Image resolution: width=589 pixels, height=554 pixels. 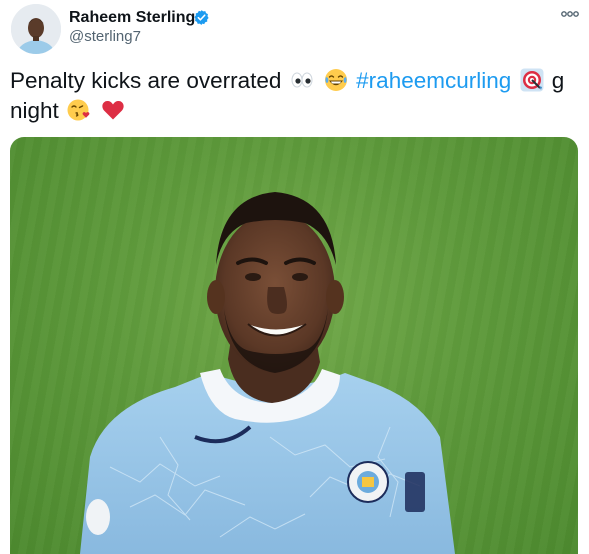 What do you see at coordinates (532, 80) in the screenshot?
I see `direct-hit-emoji-icon` at bounding box center [532, 80].